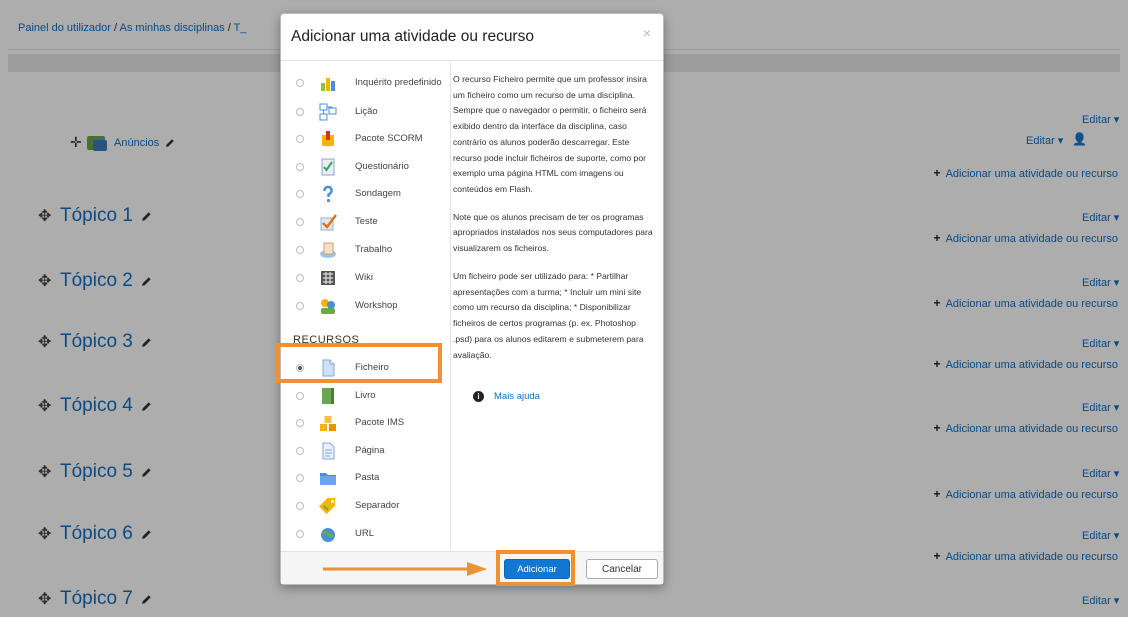 The image size is (1128, 617). I want to click on module-label: Wiki, so click(364, 278).